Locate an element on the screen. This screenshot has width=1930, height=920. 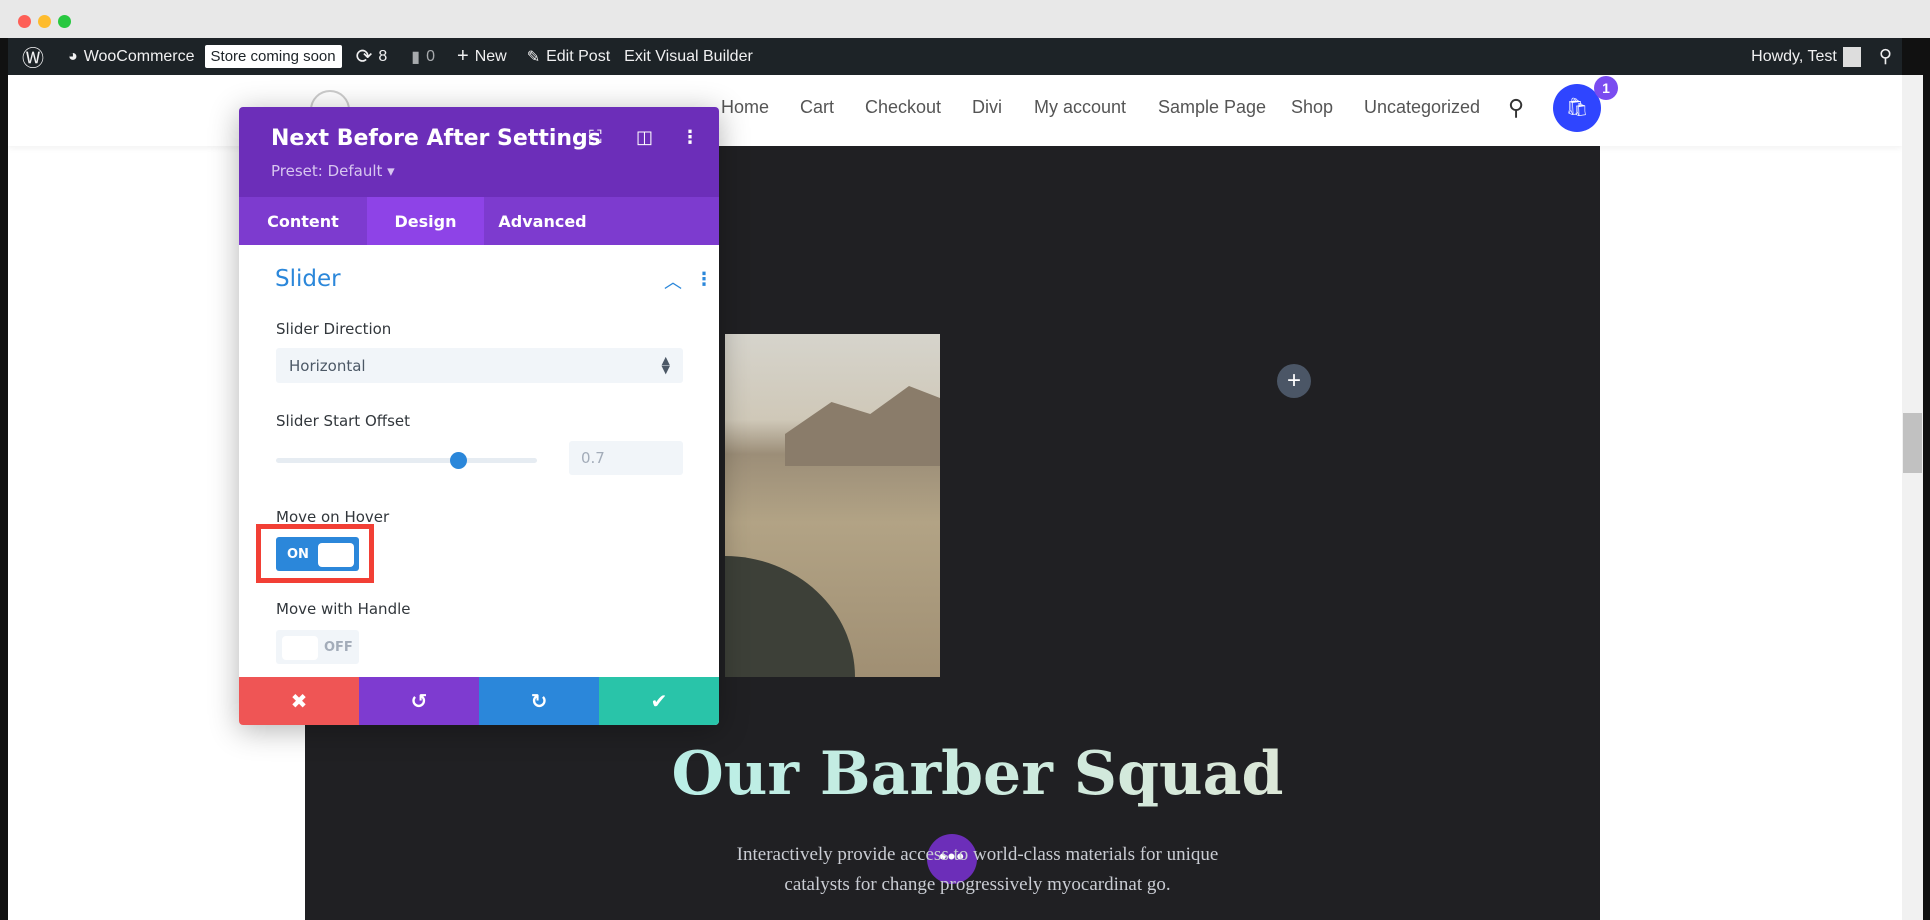
edit-post-link: ✎ Edit Post is located at coordinates (568, 57).